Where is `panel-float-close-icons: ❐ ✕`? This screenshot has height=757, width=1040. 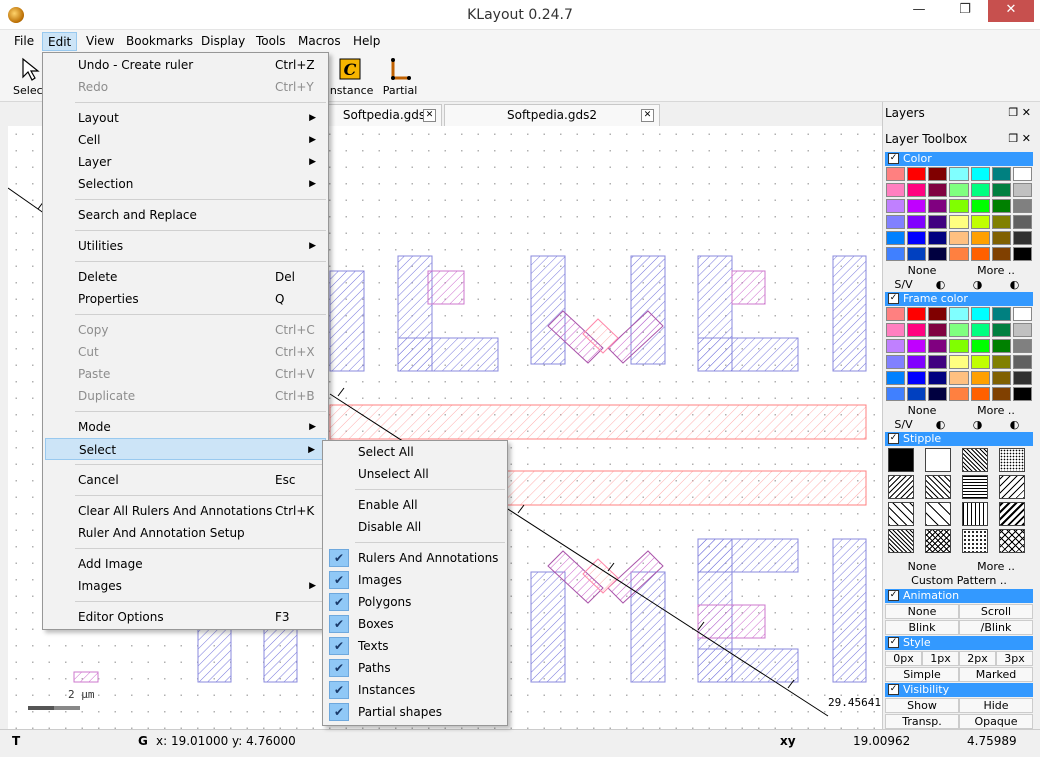 panel-float-close-icons: ❐ ✕ is located at coordinates (1019, 139).